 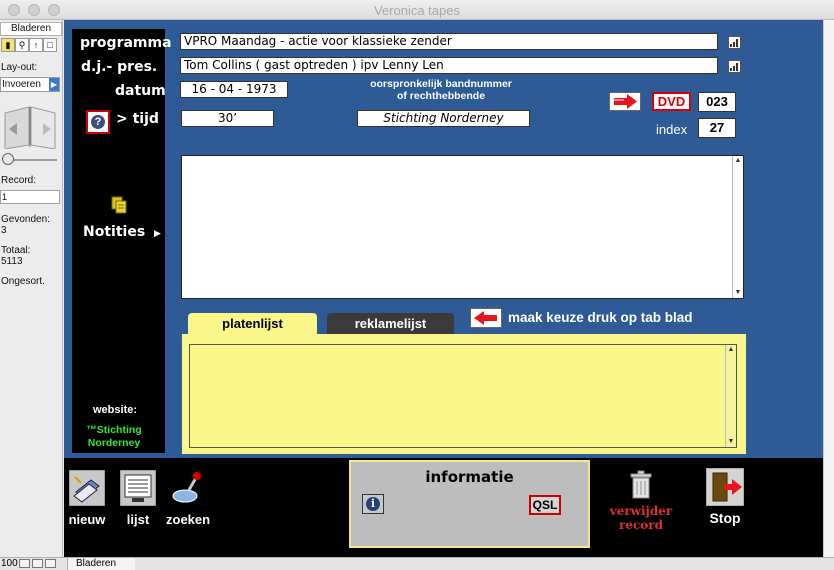 I want to click on mode-label: Bladeren, so click(x=31, y=29).